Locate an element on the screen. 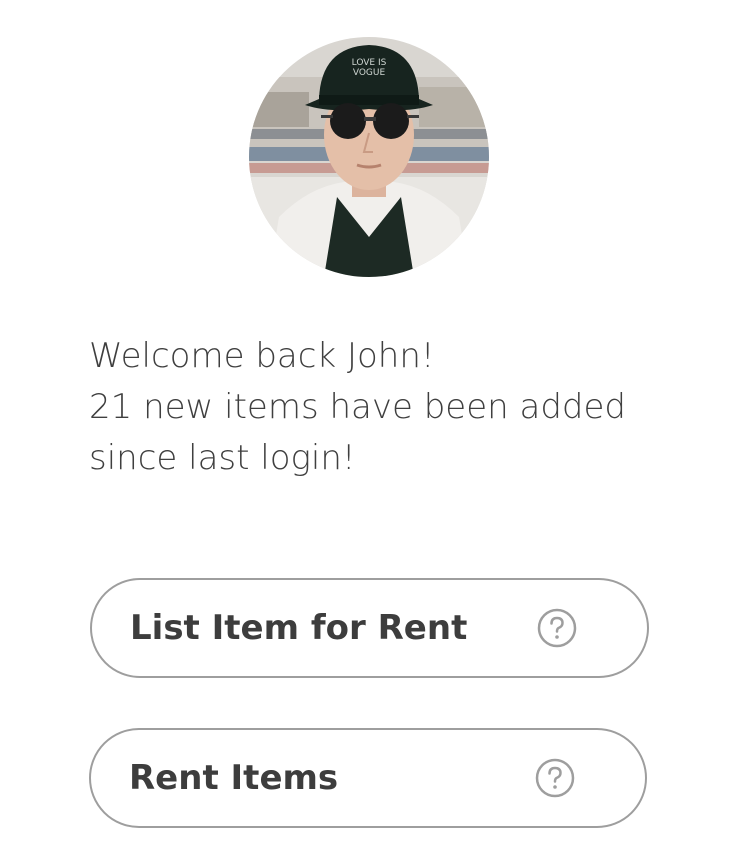 The image size is (736, 841). profile-photo: LOVE IS VOGUE is located at coordinates (369, 157).